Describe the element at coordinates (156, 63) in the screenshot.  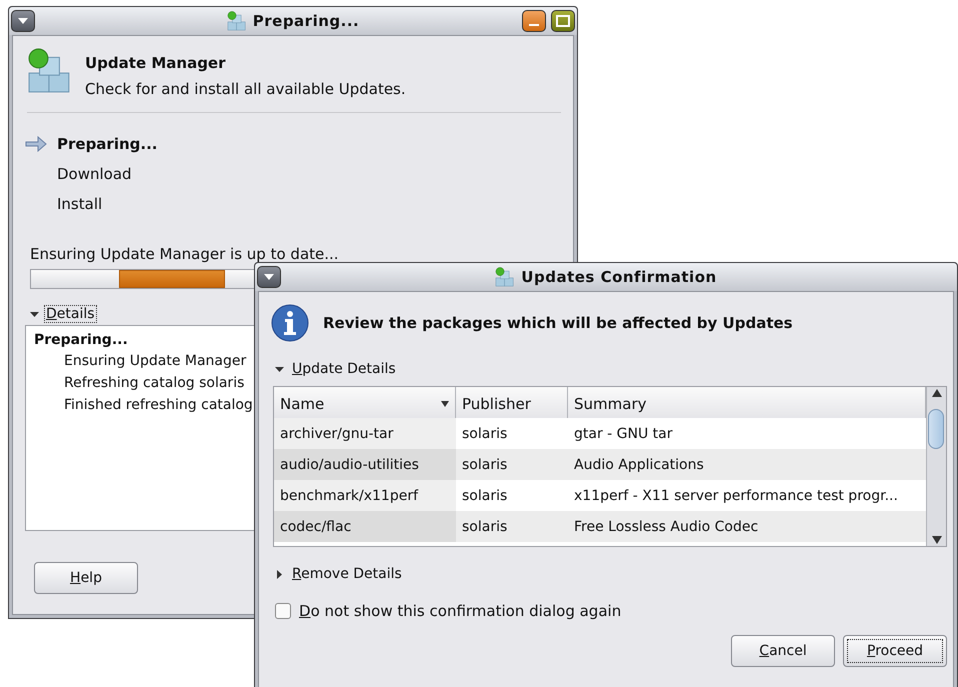
I see `header-title: Update Manager` at that location.